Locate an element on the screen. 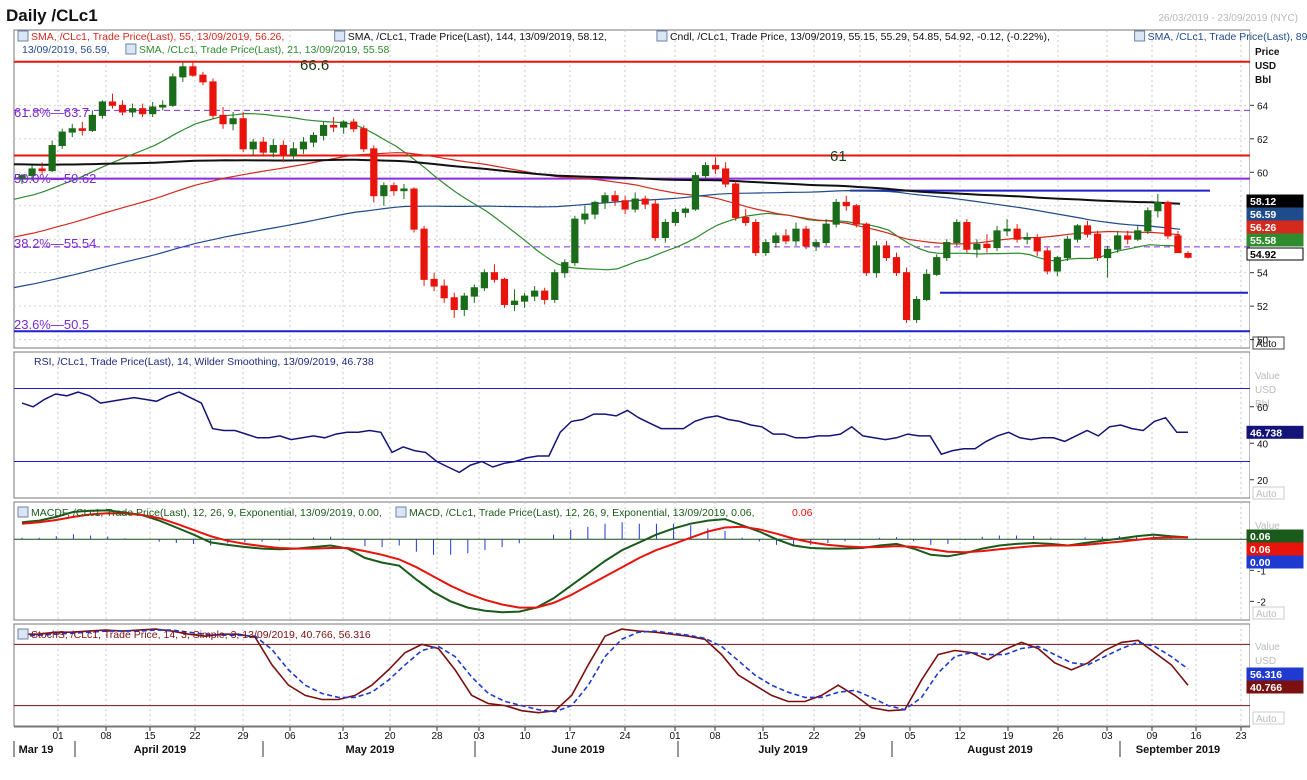  time-tick-label: 29 is located at coordinates (243, 736).